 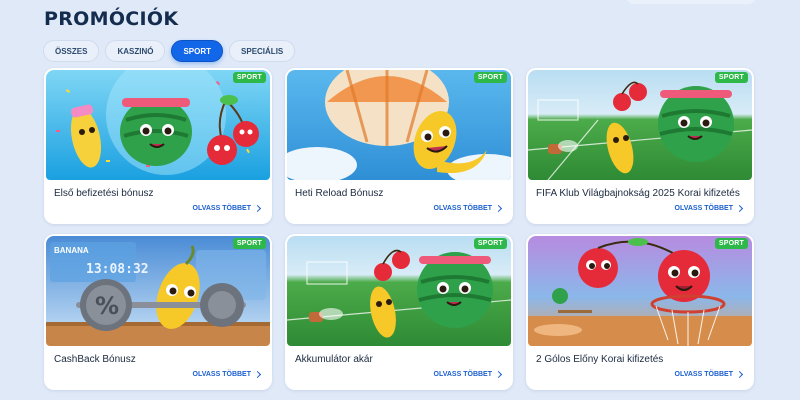 I want to click on promo-image-cherry-basketball, so click(x=640, y=291).